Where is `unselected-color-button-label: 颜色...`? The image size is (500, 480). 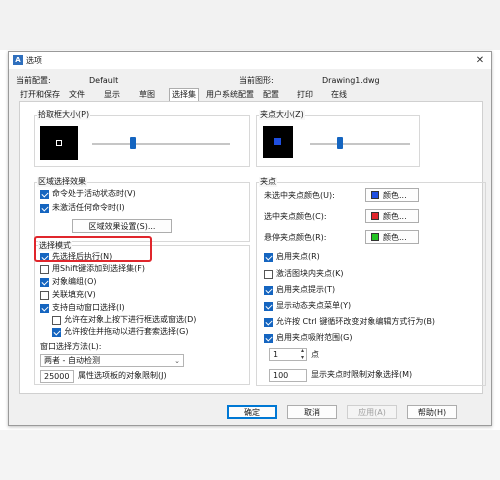 unselected-color-button-label: 颜色... is located at coordinates (395, 195).